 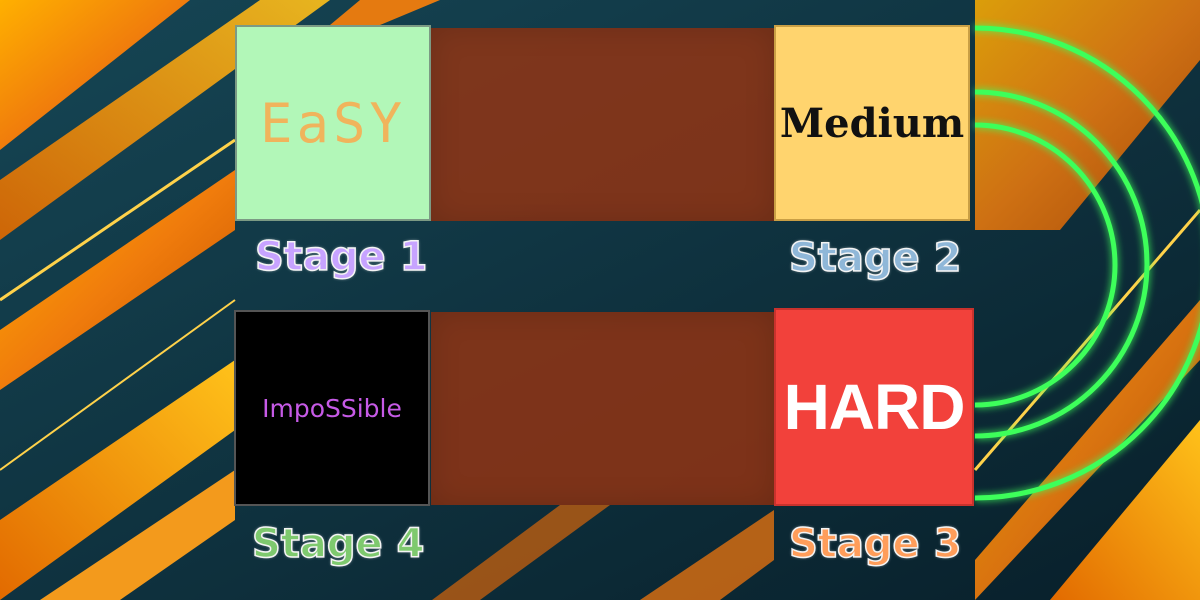 I want to click on hard-tile: HARD, so click(x=874, y=407).